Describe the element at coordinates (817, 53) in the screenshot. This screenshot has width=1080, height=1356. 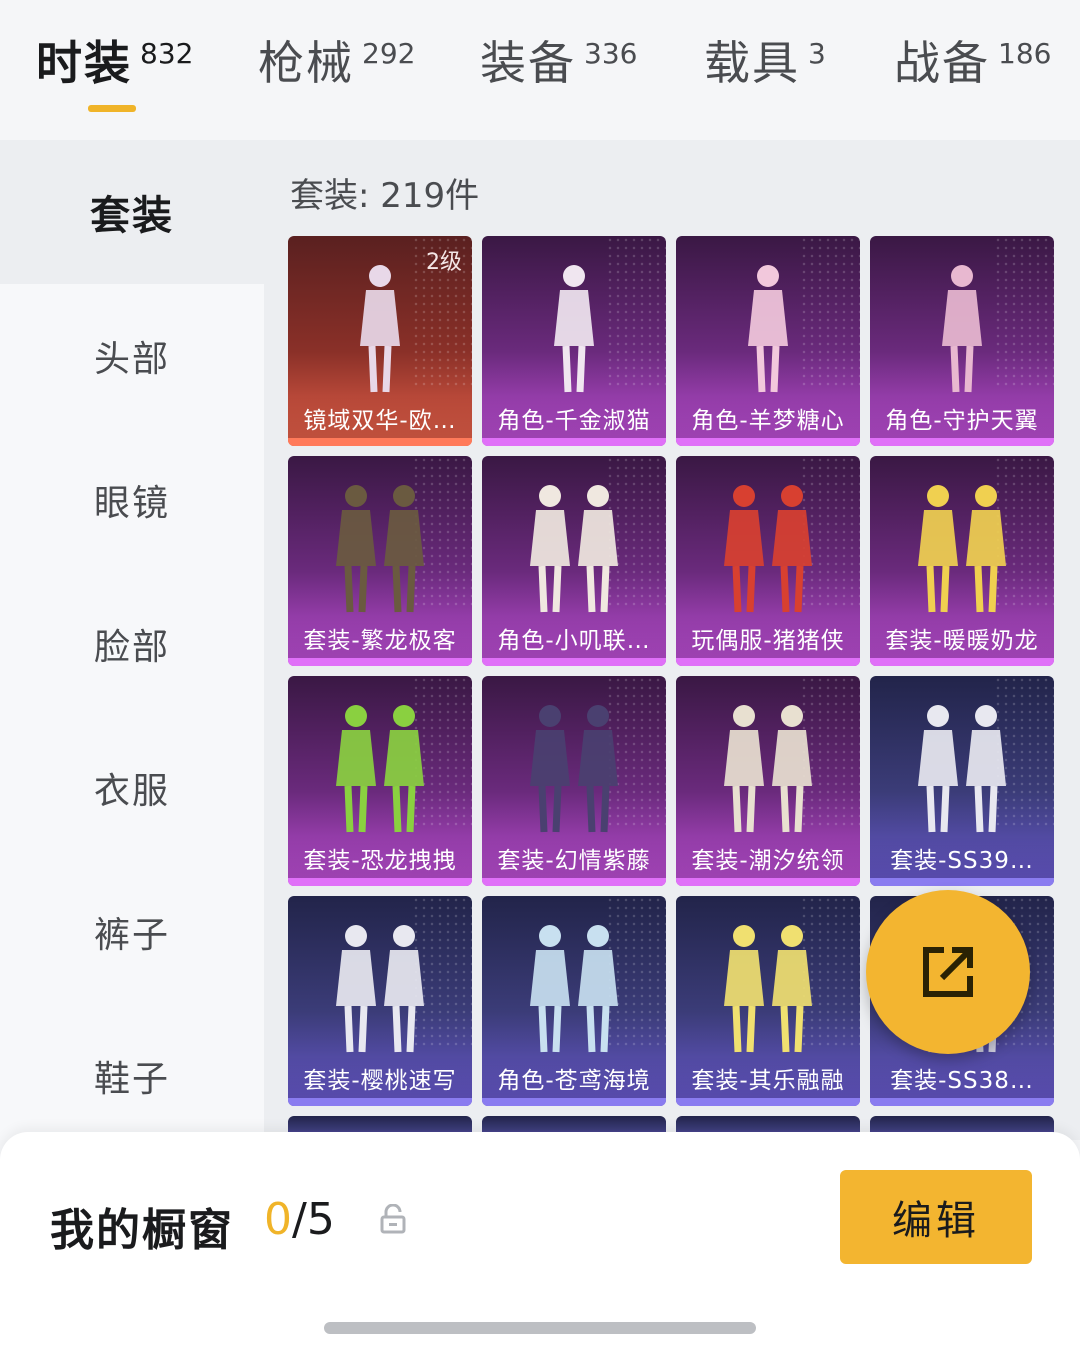
I see `tab-count: 3` at that location.